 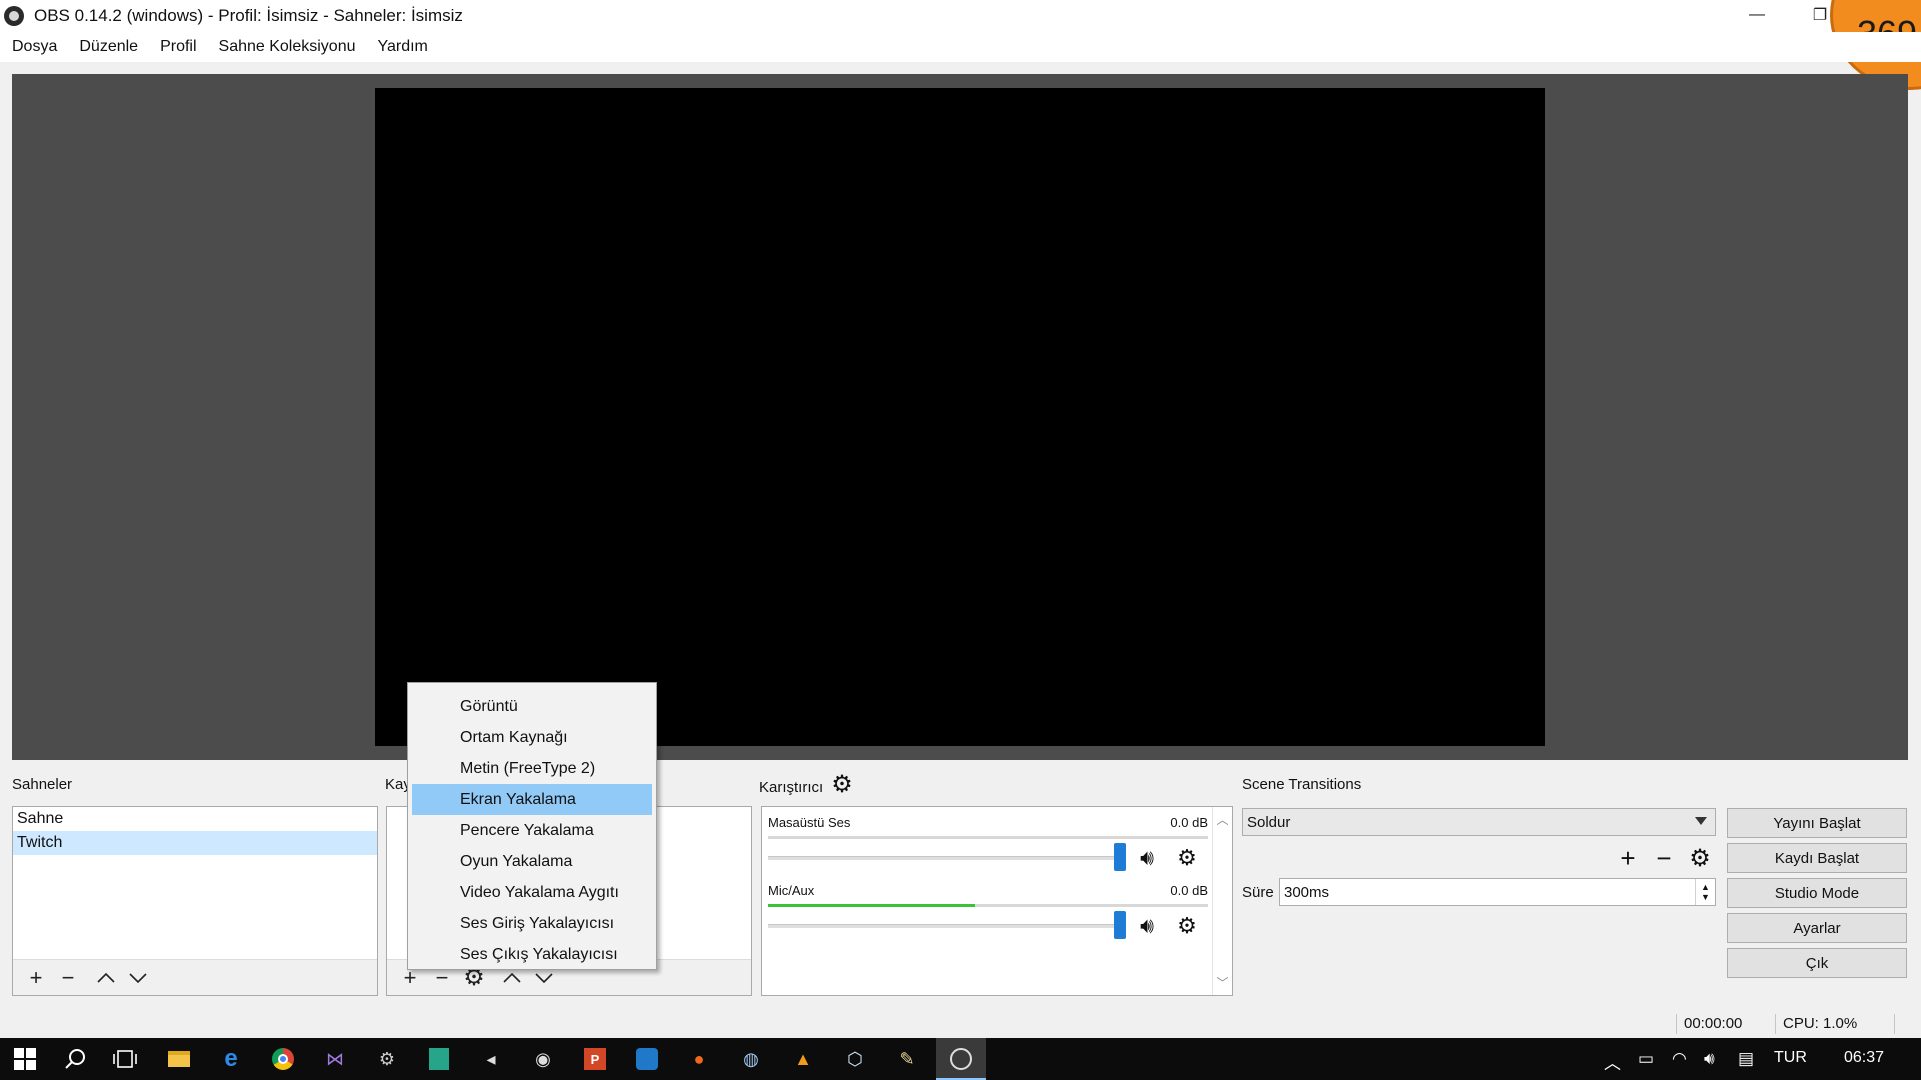 What do you see at coordinates (1497, 892) in the screenshot?
I see `duration-input: 300ms ▲ ▼` at bounding box center [1497, 892].